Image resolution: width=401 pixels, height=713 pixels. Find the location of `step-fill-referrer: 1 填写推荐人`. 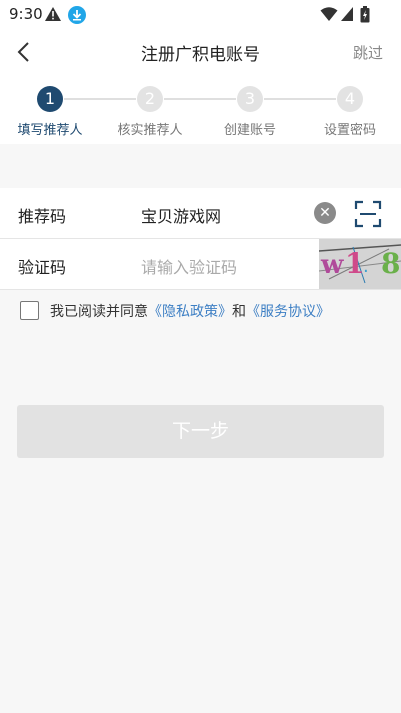

step-fill-referrer: 1 填写推荐人 is located at coordinates (50, 107).